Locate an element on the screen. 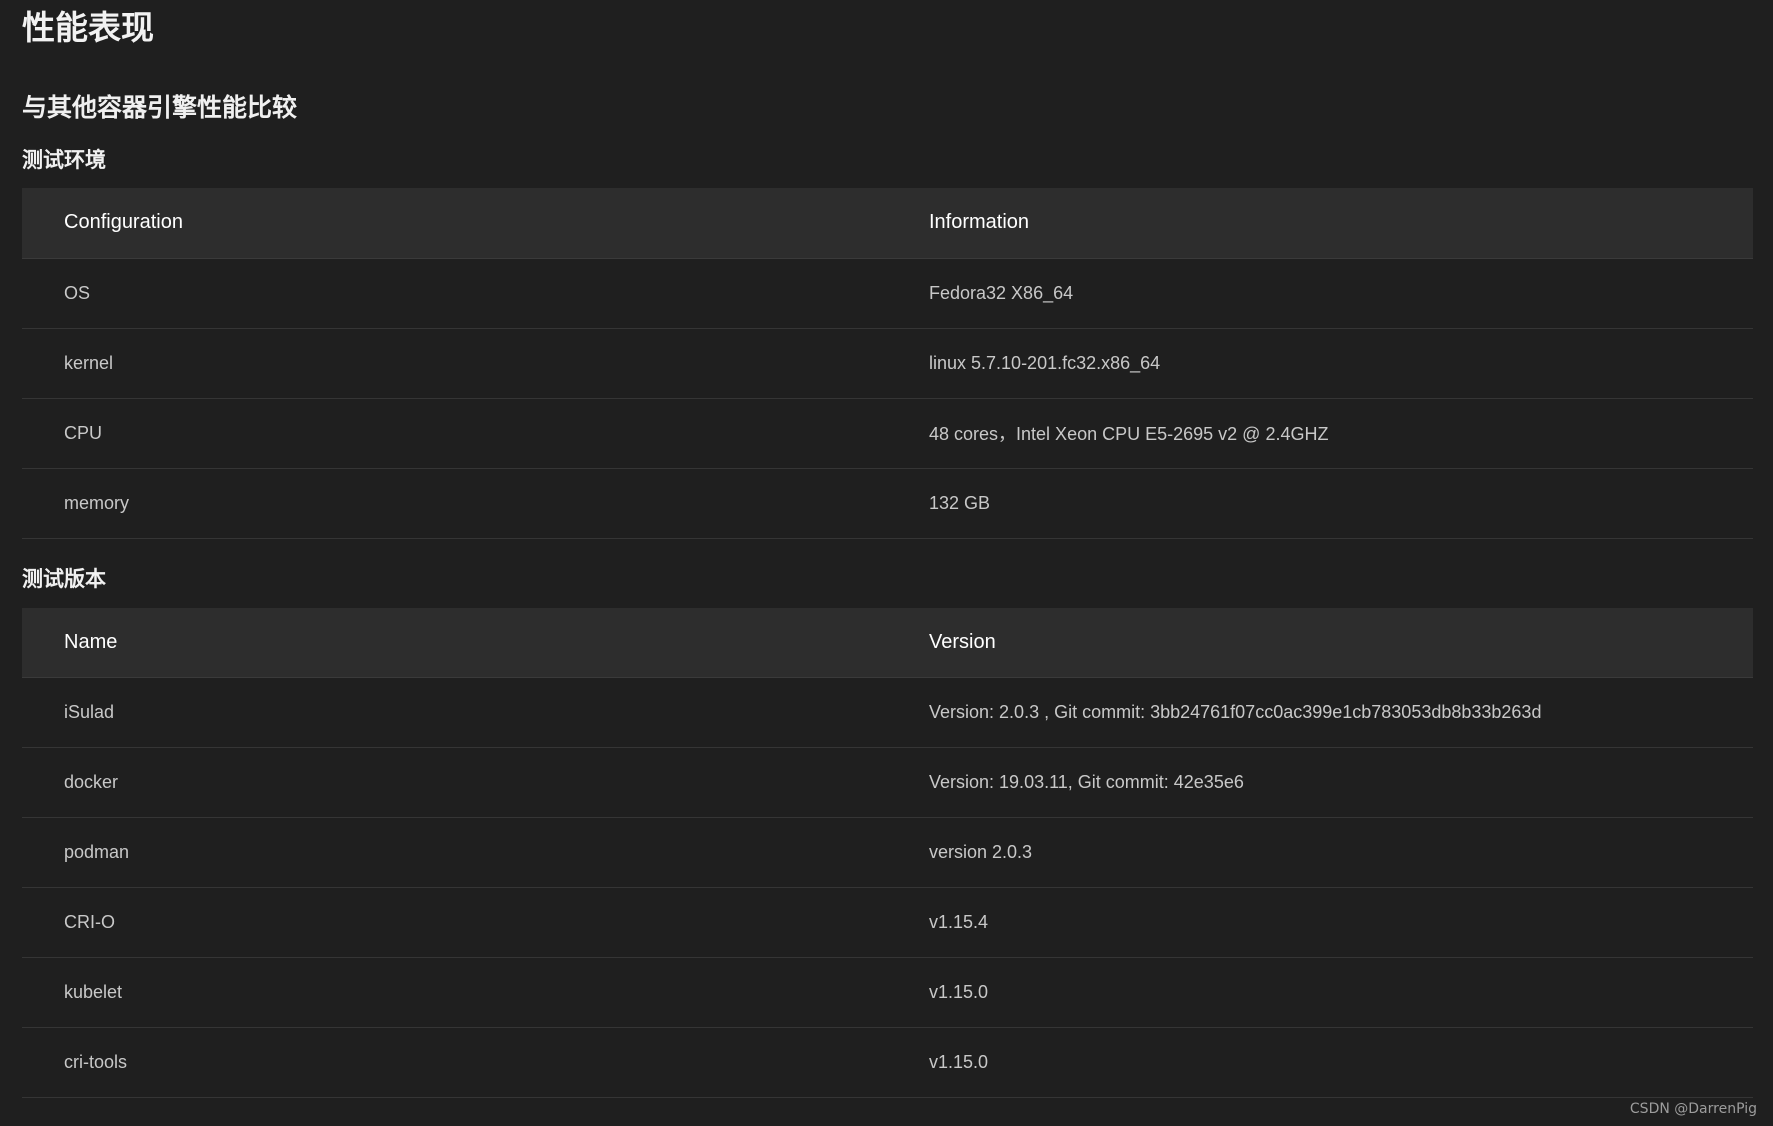 The width and height of the screenshot is (1773, 1126). watermark: CSDN @DarrenPig is located at coordinates (1693, 1109).